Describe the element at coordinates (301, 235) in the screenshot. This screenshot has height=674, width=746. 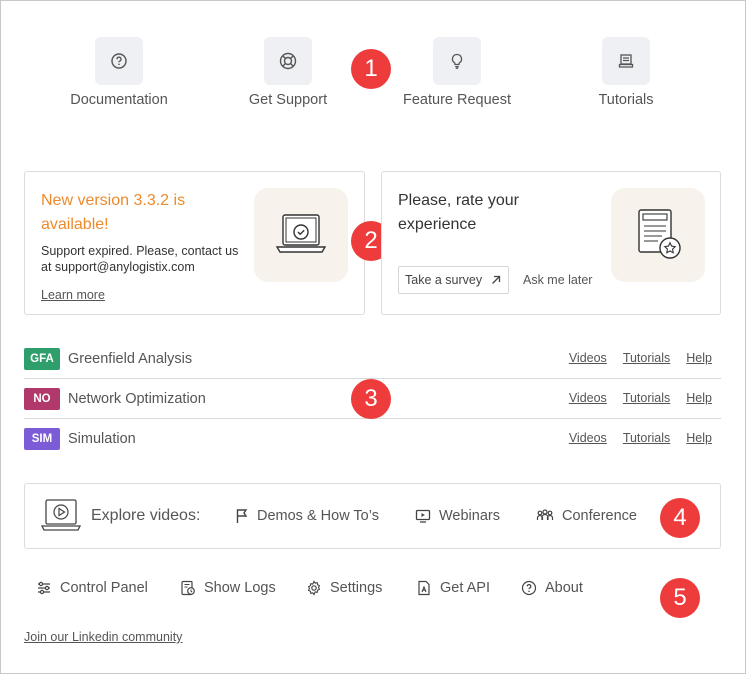
I see `laptop-check-icon` at that location.